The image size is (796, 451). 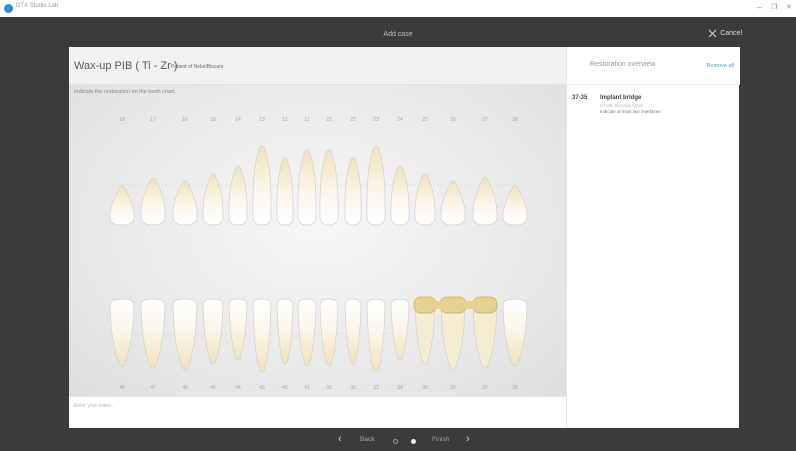 I want to click on restoration-range: 37-35, so click(x=580, y=98).